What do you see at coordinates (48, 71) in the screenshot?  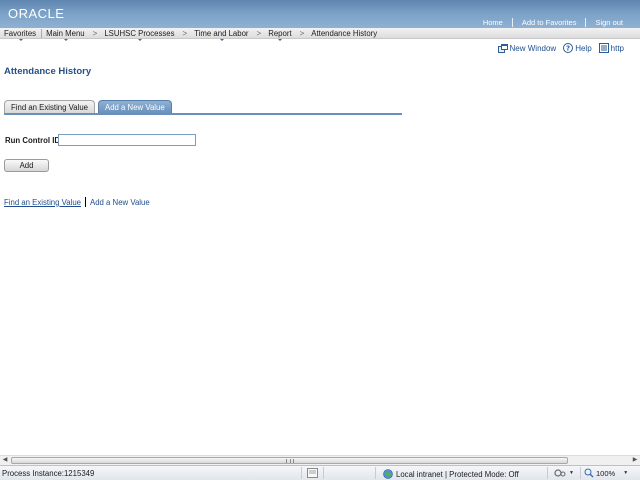 I see `page-title: Attendance History` at bounding box center [48, 71].